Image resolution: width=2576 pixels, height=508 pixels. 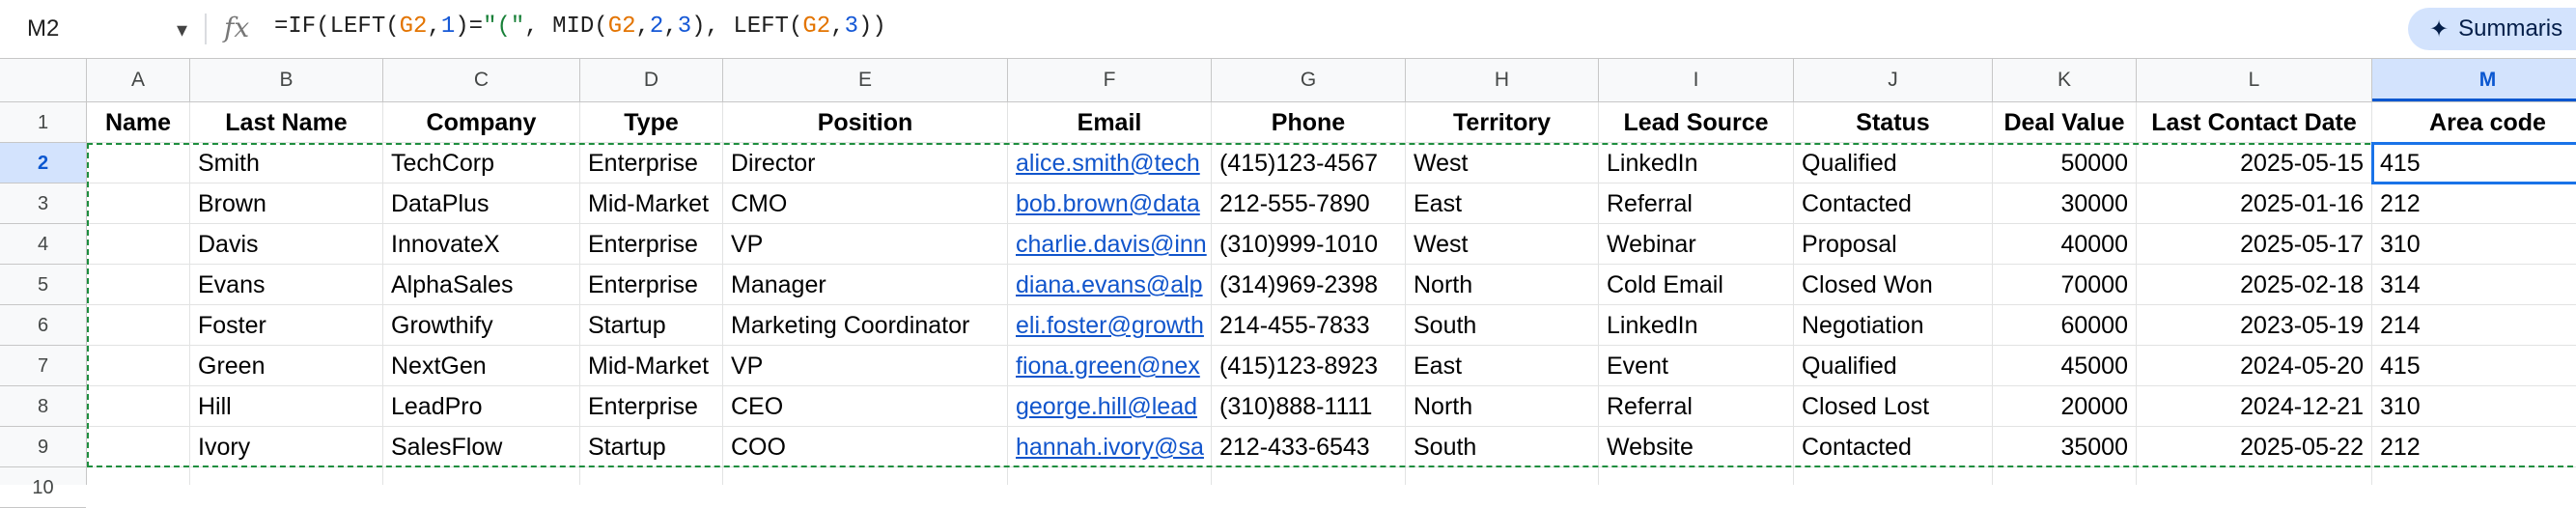 I want to click on cell-g10, so click(x=1309, y=476).